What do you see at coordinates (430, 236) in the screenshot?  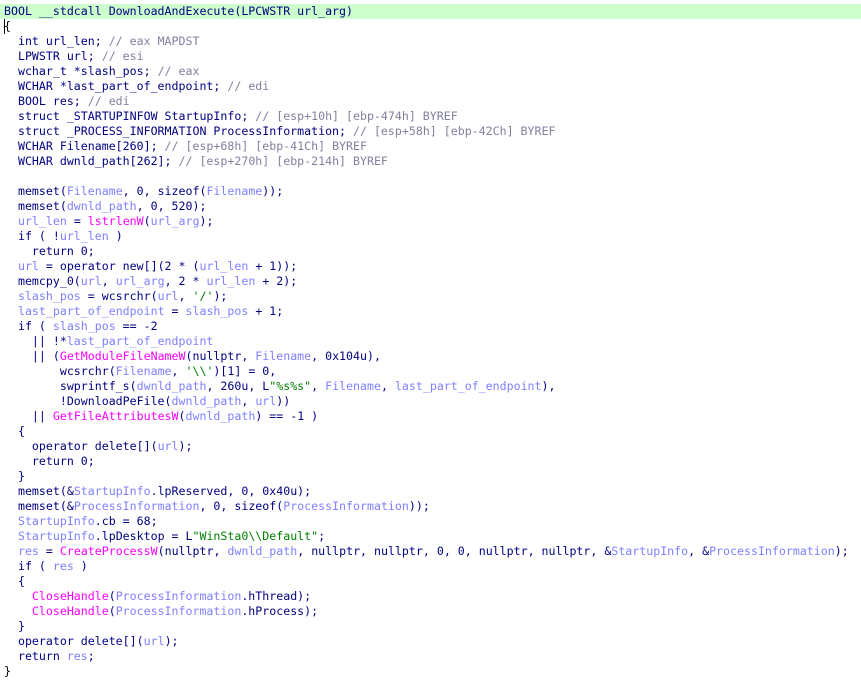 I see `code-line: if ( !url_len )` at bounding box center [430, 236].